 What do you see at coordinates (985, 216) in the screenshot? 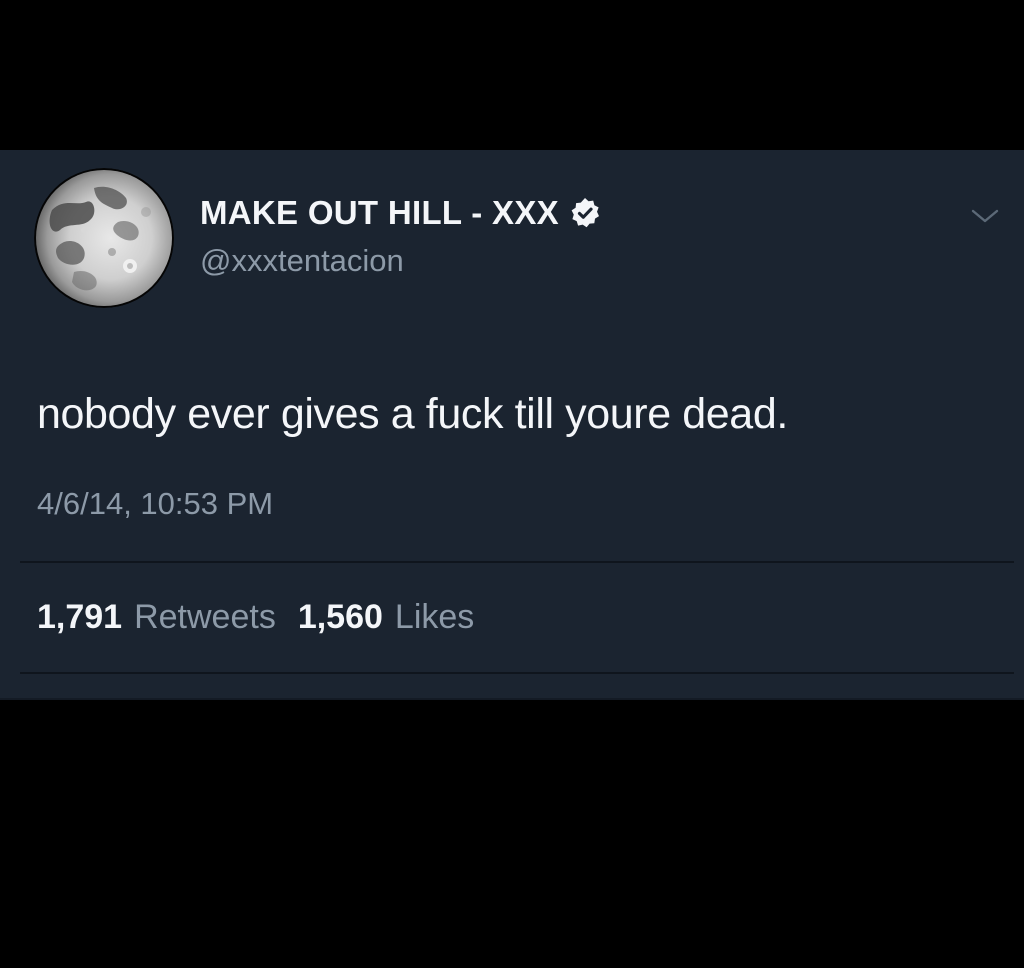
I see `chevron-down-icon` at bounding box center [985, 216].